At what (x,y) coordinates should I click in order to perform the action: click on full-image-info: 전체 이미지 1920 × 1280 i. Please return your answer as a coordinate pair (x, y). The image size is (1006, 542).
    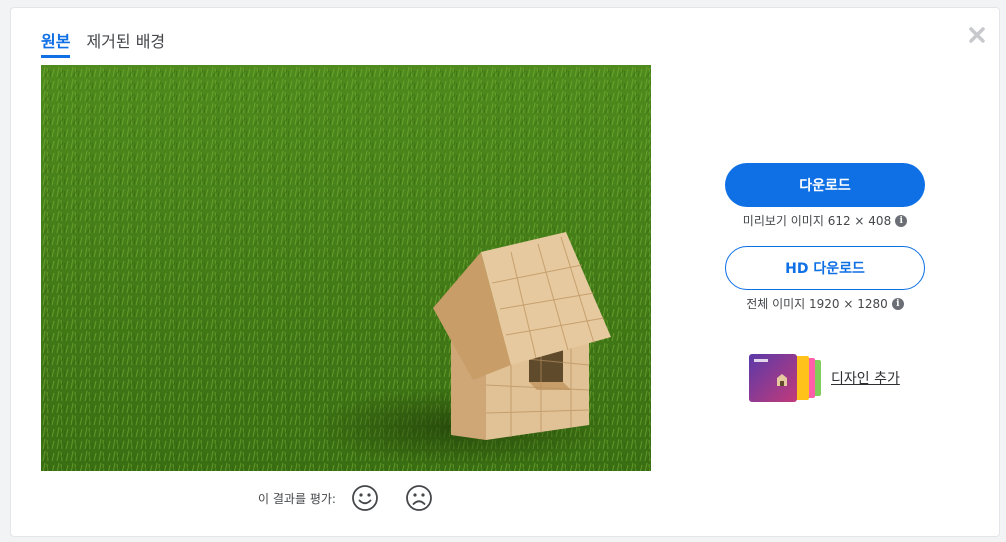
    Looking at the image, I should click on (825, 303).